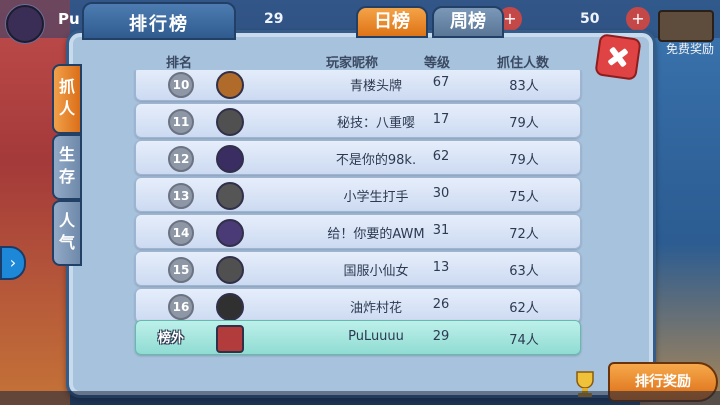 The width and height of the screenshot is (720, 405). Describe the element at coordinates (358, 157) in the screenshot. I see `table-row: 12 不是你的98k. 62 79人` at that location.